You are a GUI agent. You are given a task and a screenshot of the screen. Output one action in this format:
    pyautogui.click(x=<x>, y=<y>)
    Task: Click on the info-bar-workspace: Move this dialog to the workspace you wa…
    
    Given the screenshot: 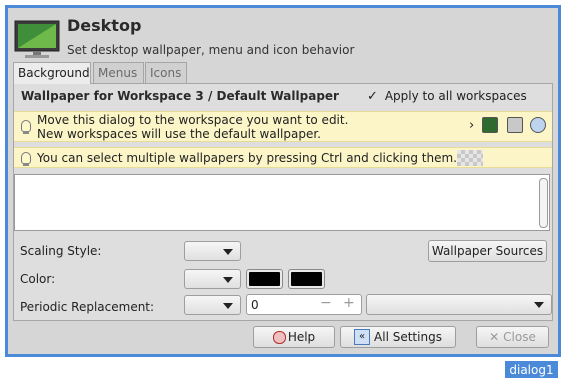 What is the action you would take?
    pyautogui.click(x=283, y=126)
    